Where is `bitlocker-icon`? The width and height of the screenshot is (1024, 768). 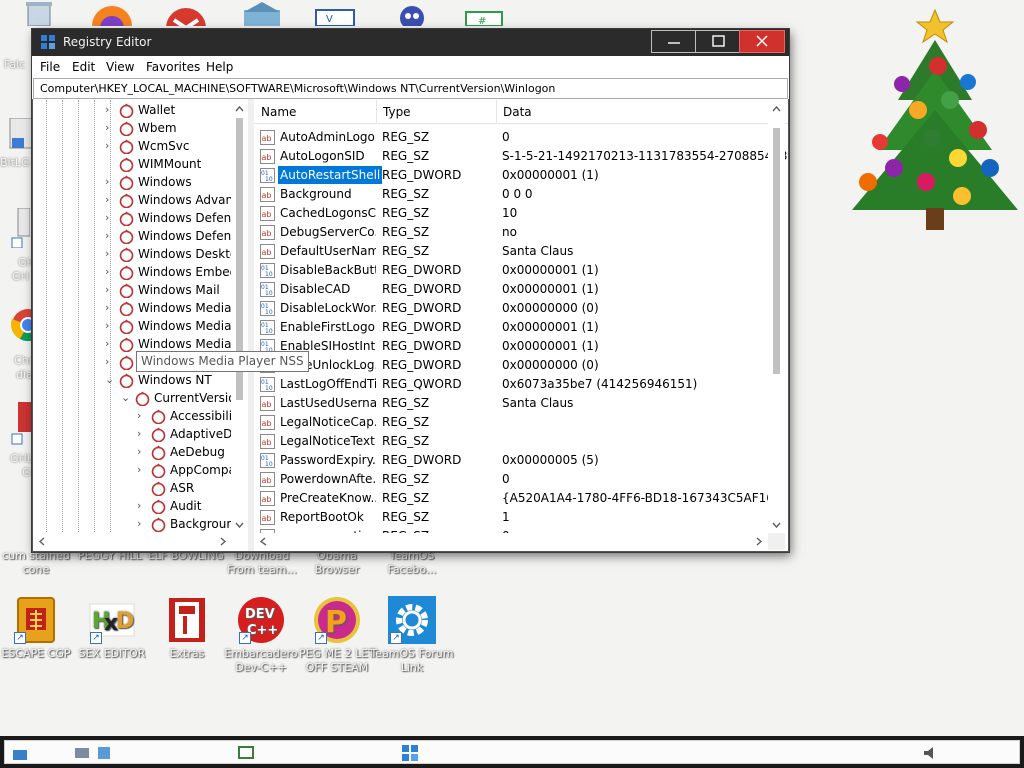 bitlocker-icon is located at coordinates (19, 135).